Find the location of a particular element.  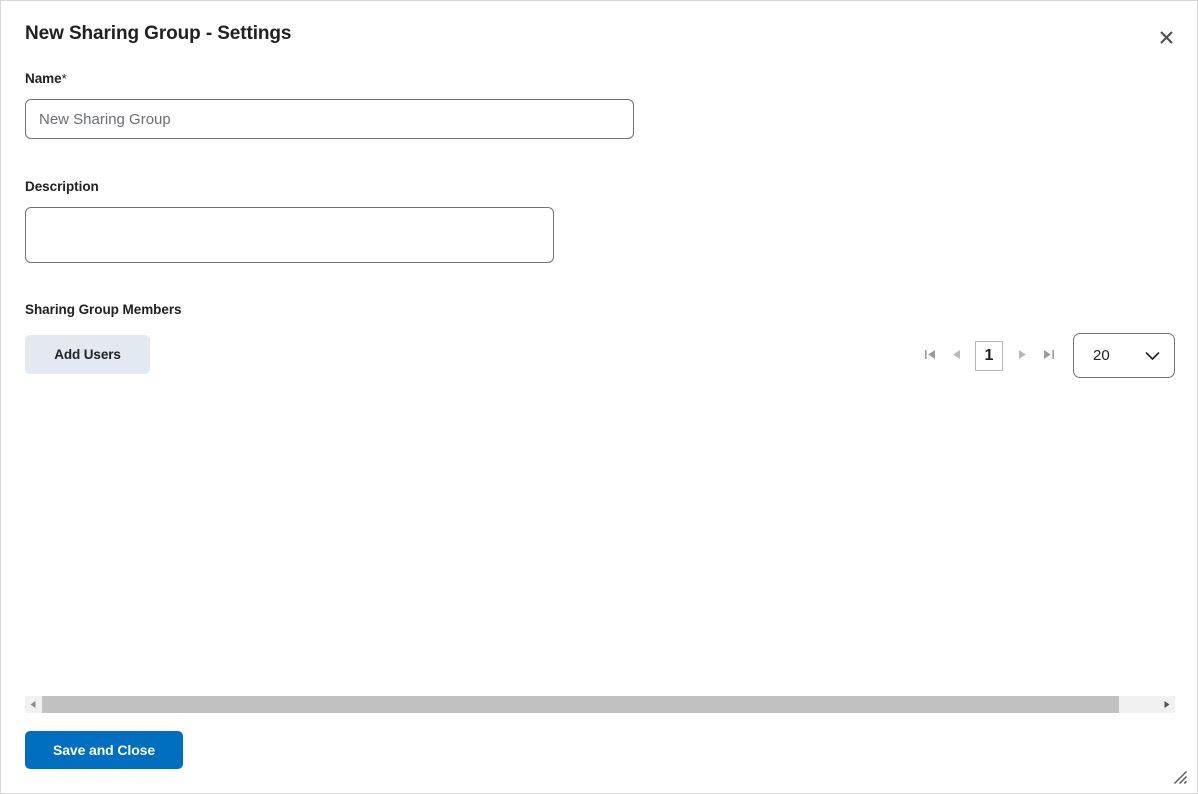

description-label: Description is located at coordinates (62, 186).